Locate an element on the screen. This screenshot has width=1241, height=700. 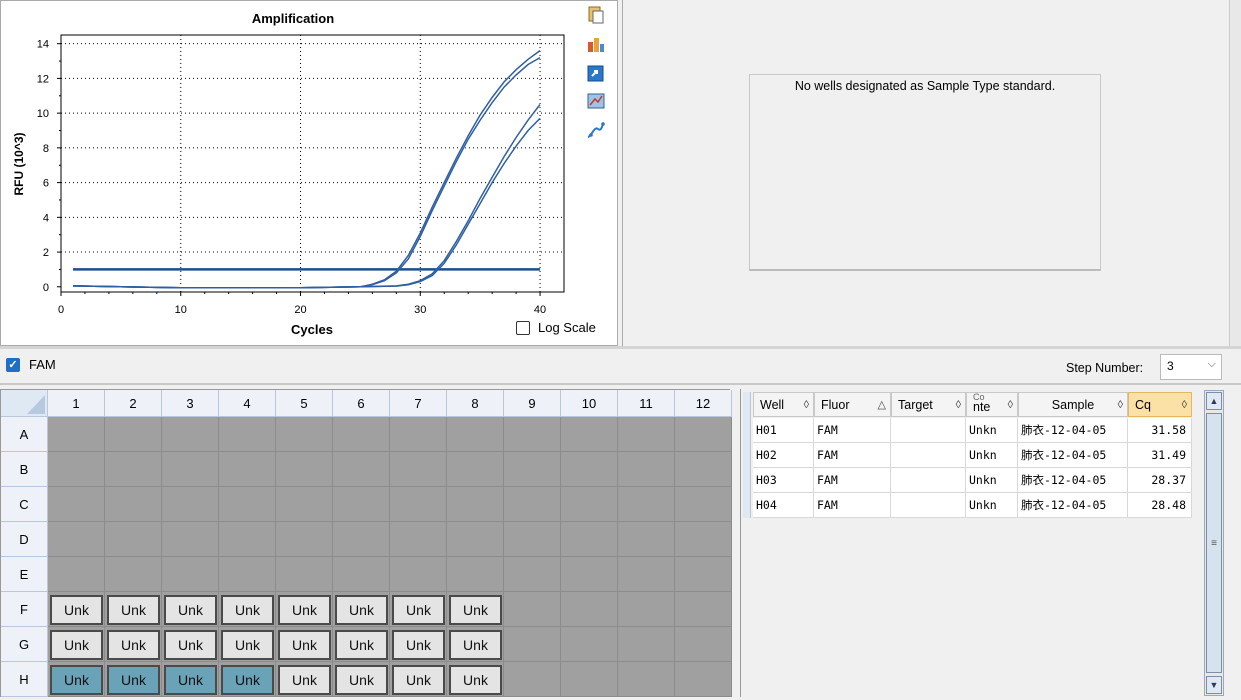
plate-column-header: 4 is located at coordinates (247, 403).